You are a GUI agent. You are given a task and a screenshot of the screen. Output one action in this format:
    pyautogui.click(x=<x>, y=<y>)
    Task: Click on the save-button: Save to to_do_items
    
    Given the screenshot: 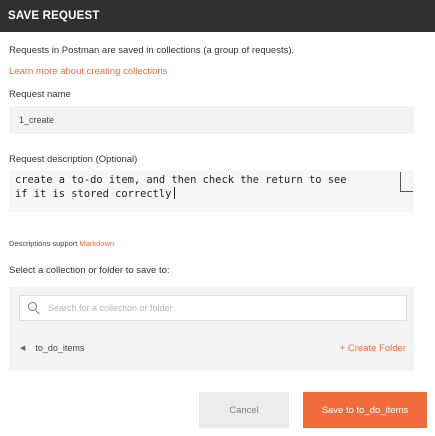 What is the action you would take?
    pyautogui.click(x=365, y=410)
    